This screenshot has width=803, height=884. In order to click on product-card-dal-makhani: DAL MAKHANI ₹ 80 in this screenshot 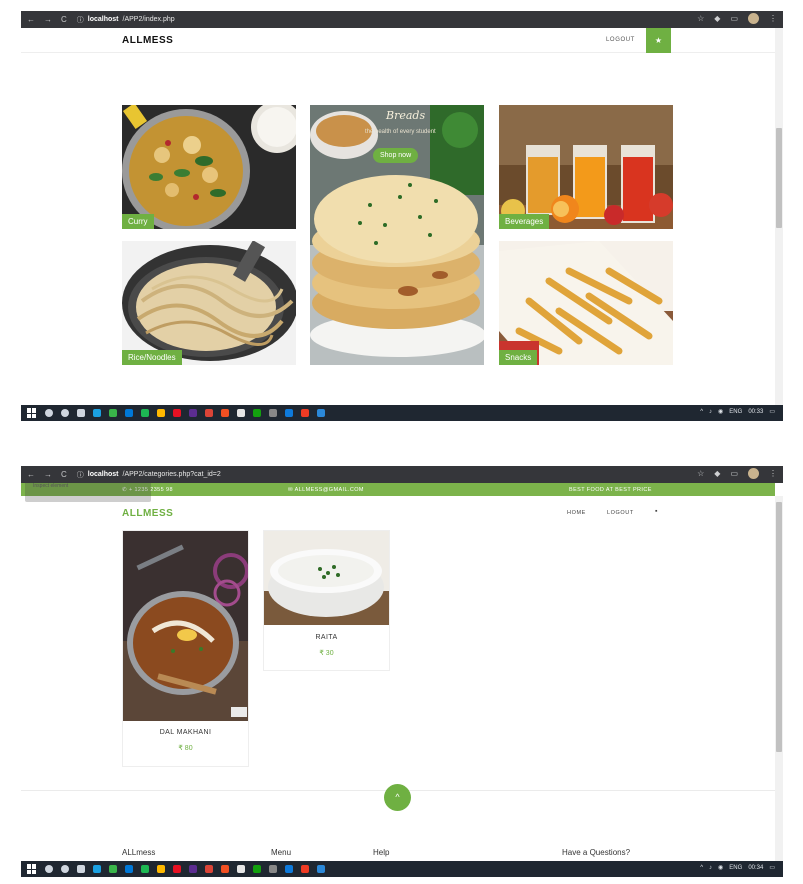, I will do `click(185, 648)`.